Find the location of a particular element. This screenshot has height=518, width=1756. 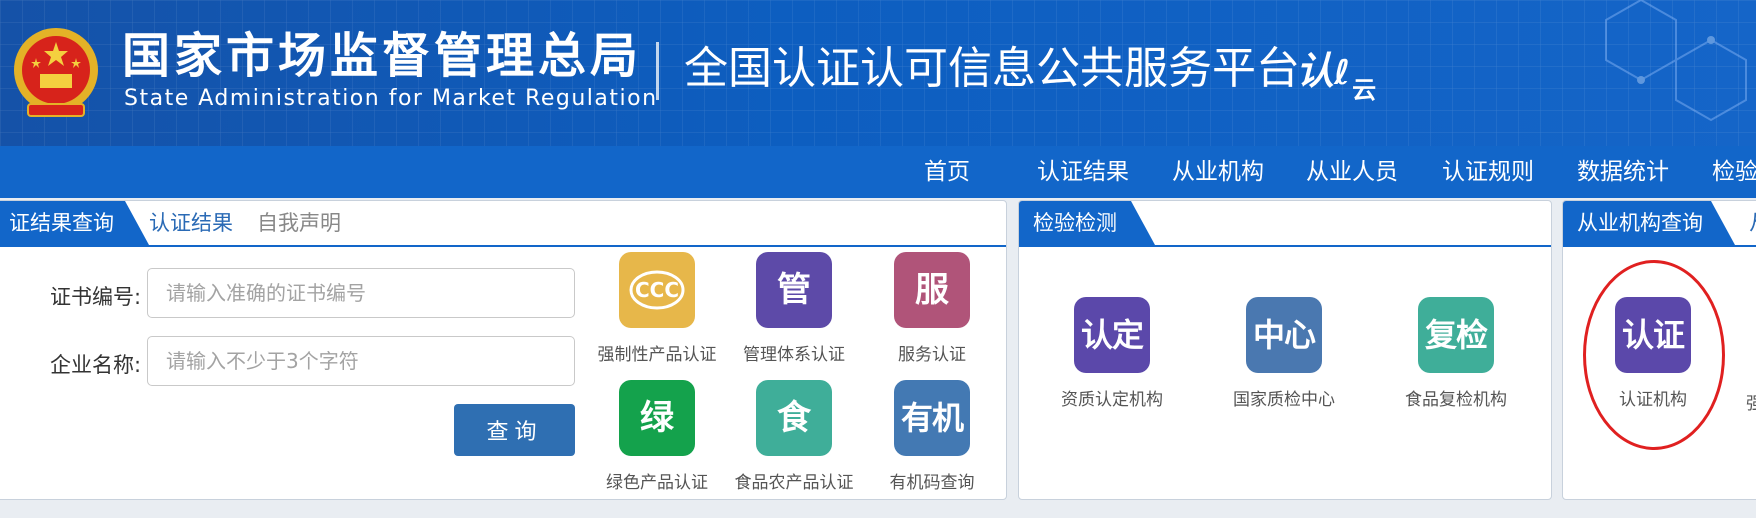

fujian-char-icon: 复检 is located at coordinates (1456, 335).